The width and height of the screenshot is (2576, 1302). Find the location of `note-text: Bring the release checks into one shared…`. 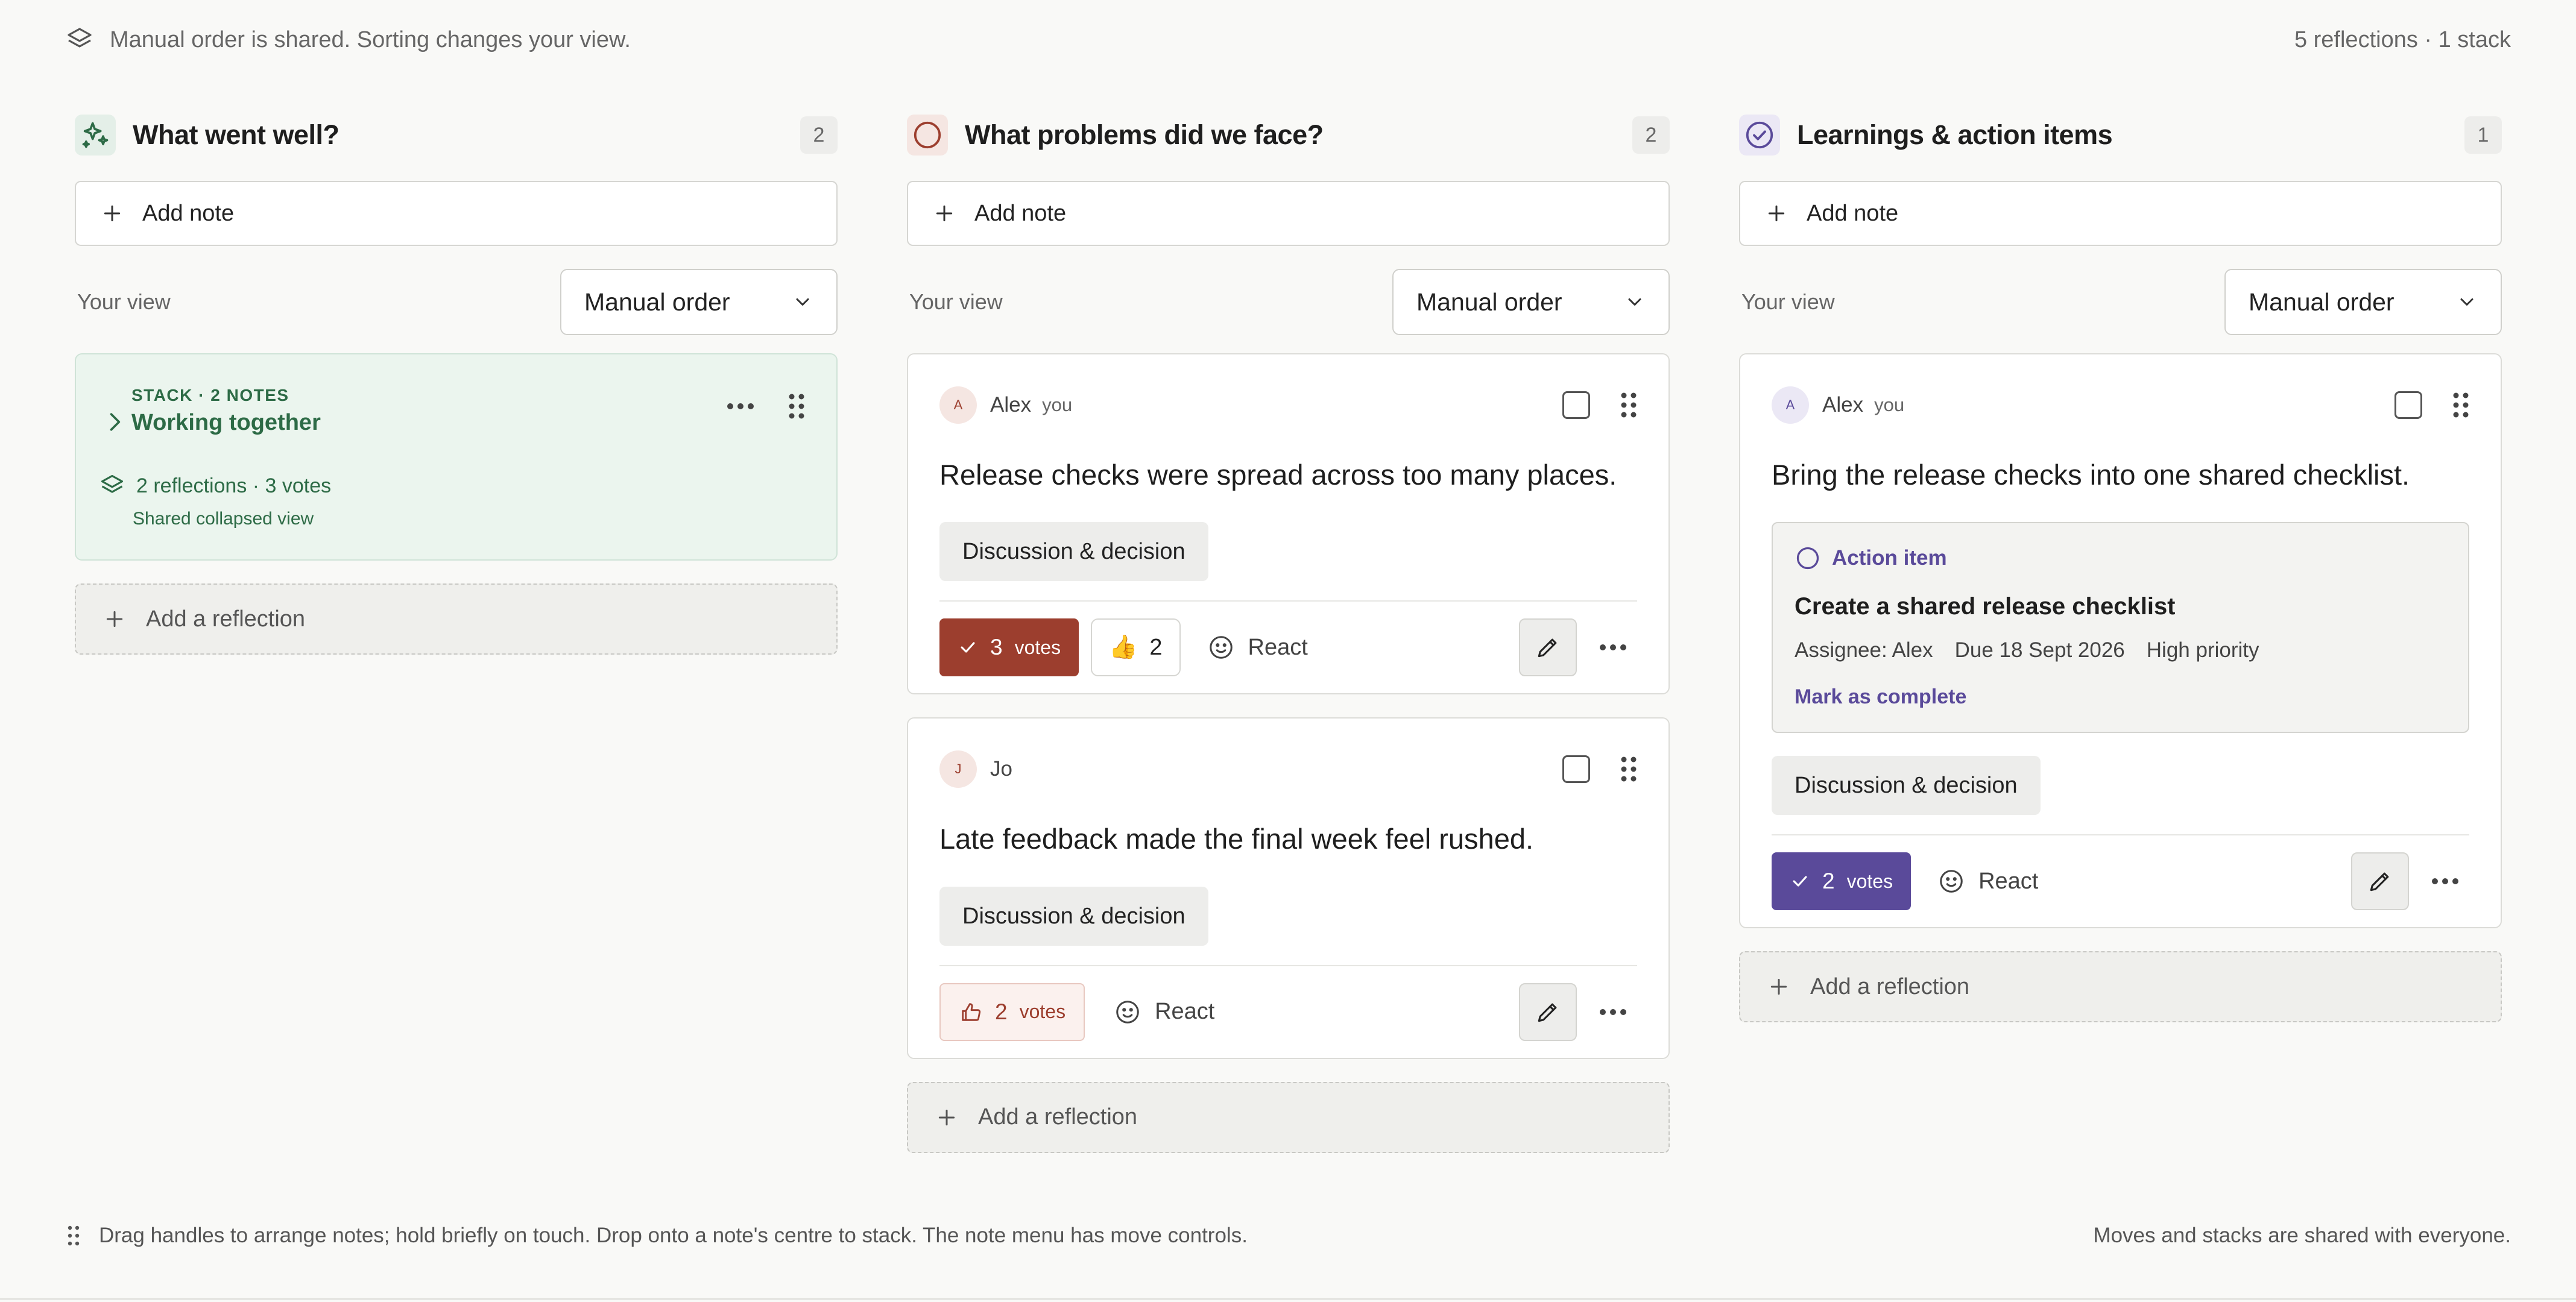

note-text: Bring the release checks into one shared… is located at coordinates (2091, 475).